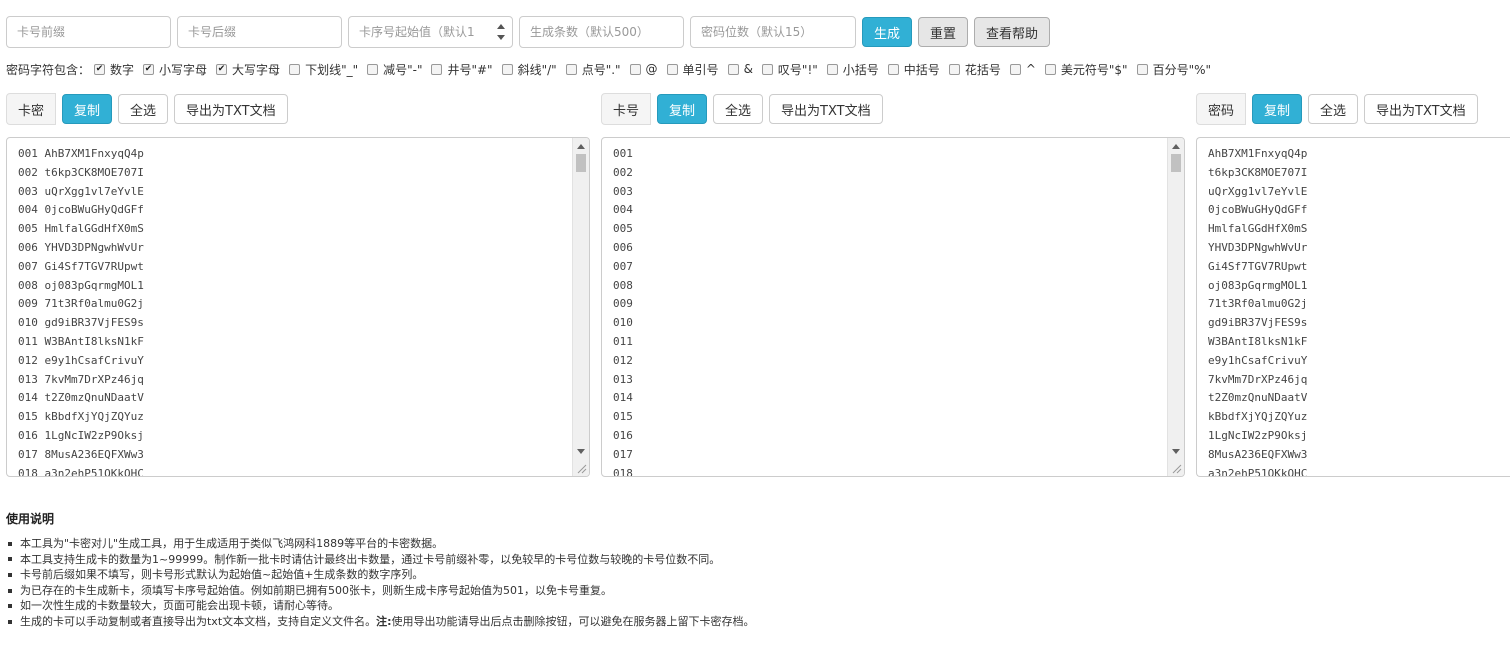 This screenshot has width=1510, height=656. Describe the element at coordinates (143, 109) in the screenshot. I see `cardpwd-select-all-button: 全选` at that location.